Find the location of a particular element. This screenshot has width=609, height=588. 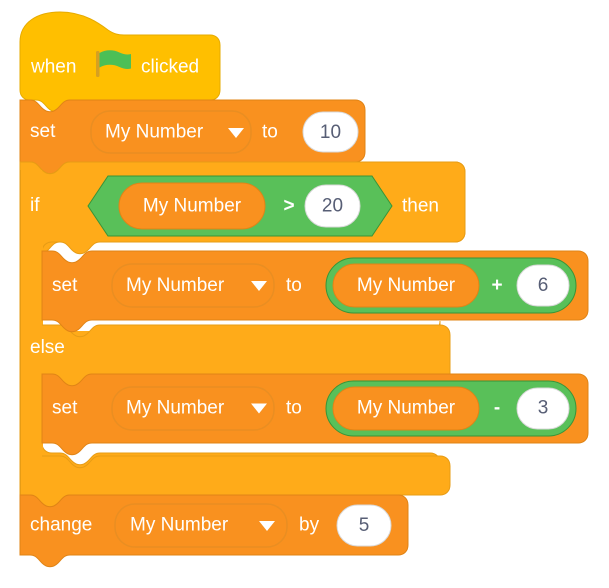

to-label-3: to is located at coordinates (294, 408).